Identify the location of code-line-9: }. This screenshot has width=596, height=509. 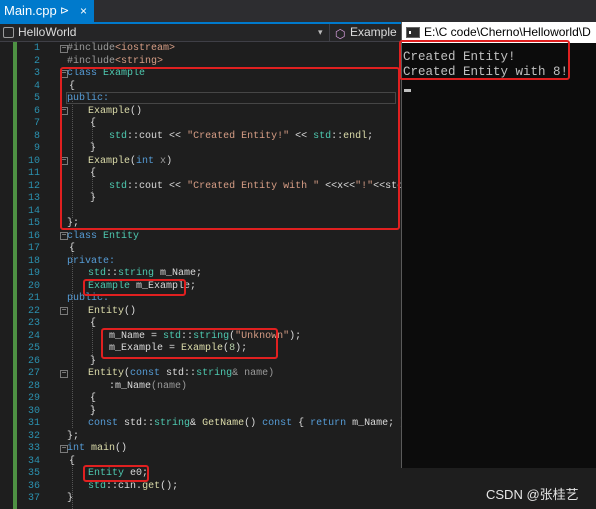
(93, 148).